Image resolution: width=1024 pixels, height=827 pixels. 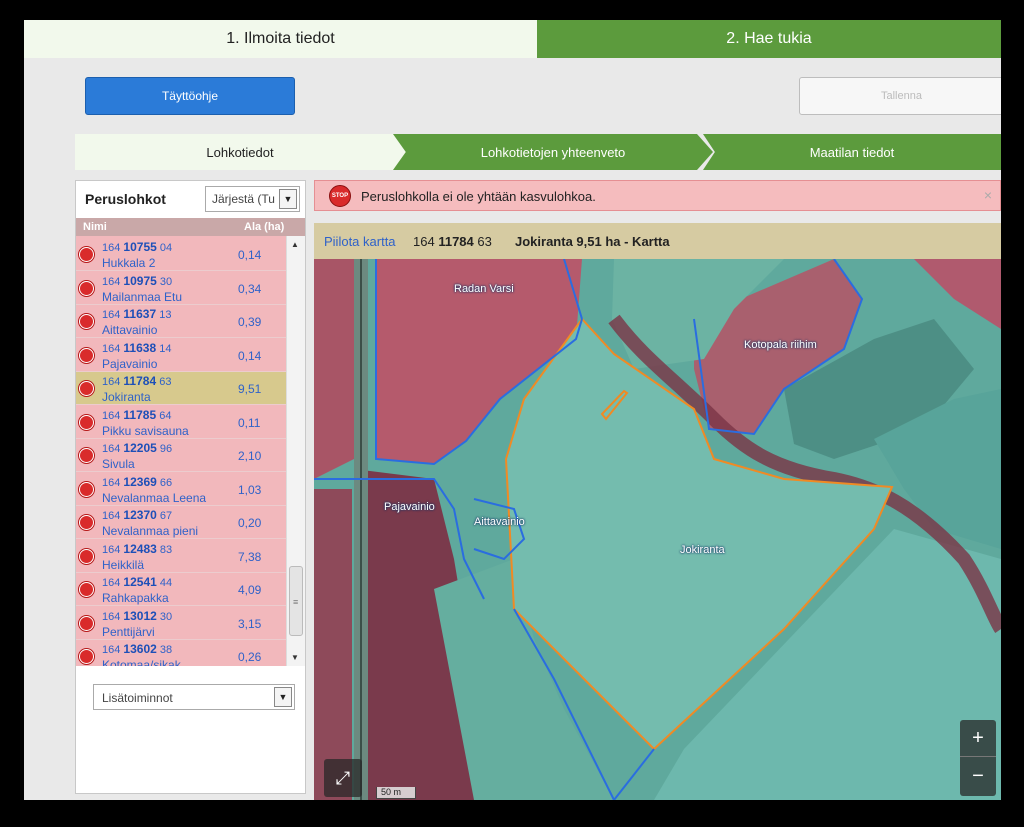 I want to click on parcel-area: 7,38, so click(x=250, y=556).